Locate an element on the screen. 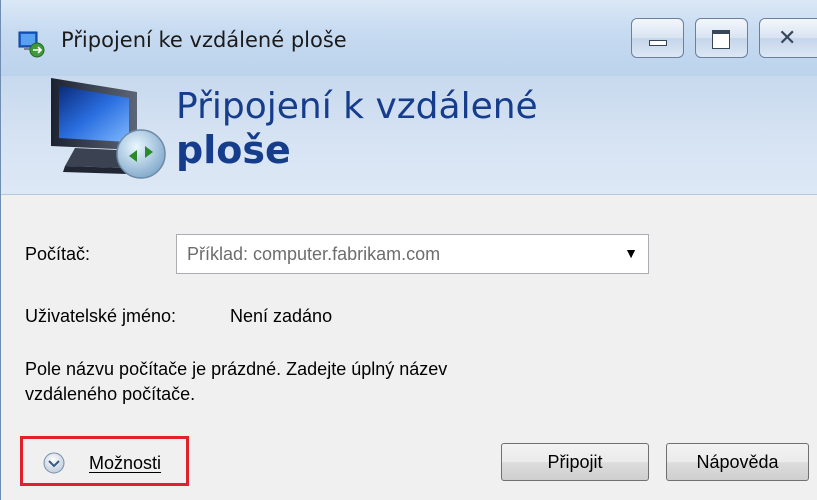 This screenshot has width=817, height=500. chevron-down-circle-icon is located at coordinates (54, 463).